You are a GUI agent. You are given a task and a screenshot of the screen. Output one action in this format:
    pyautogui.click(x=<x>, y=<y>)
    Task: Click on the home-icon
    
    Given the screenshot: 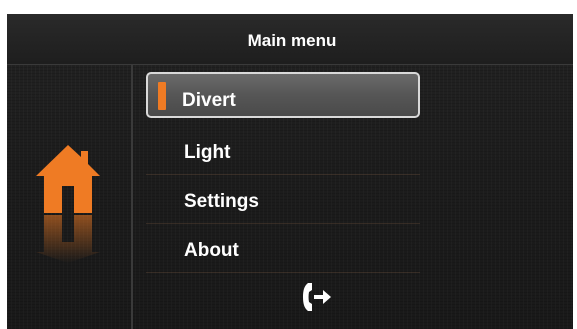 What is the action you would take?
    pyautogui.click(x=68, y=203)
    